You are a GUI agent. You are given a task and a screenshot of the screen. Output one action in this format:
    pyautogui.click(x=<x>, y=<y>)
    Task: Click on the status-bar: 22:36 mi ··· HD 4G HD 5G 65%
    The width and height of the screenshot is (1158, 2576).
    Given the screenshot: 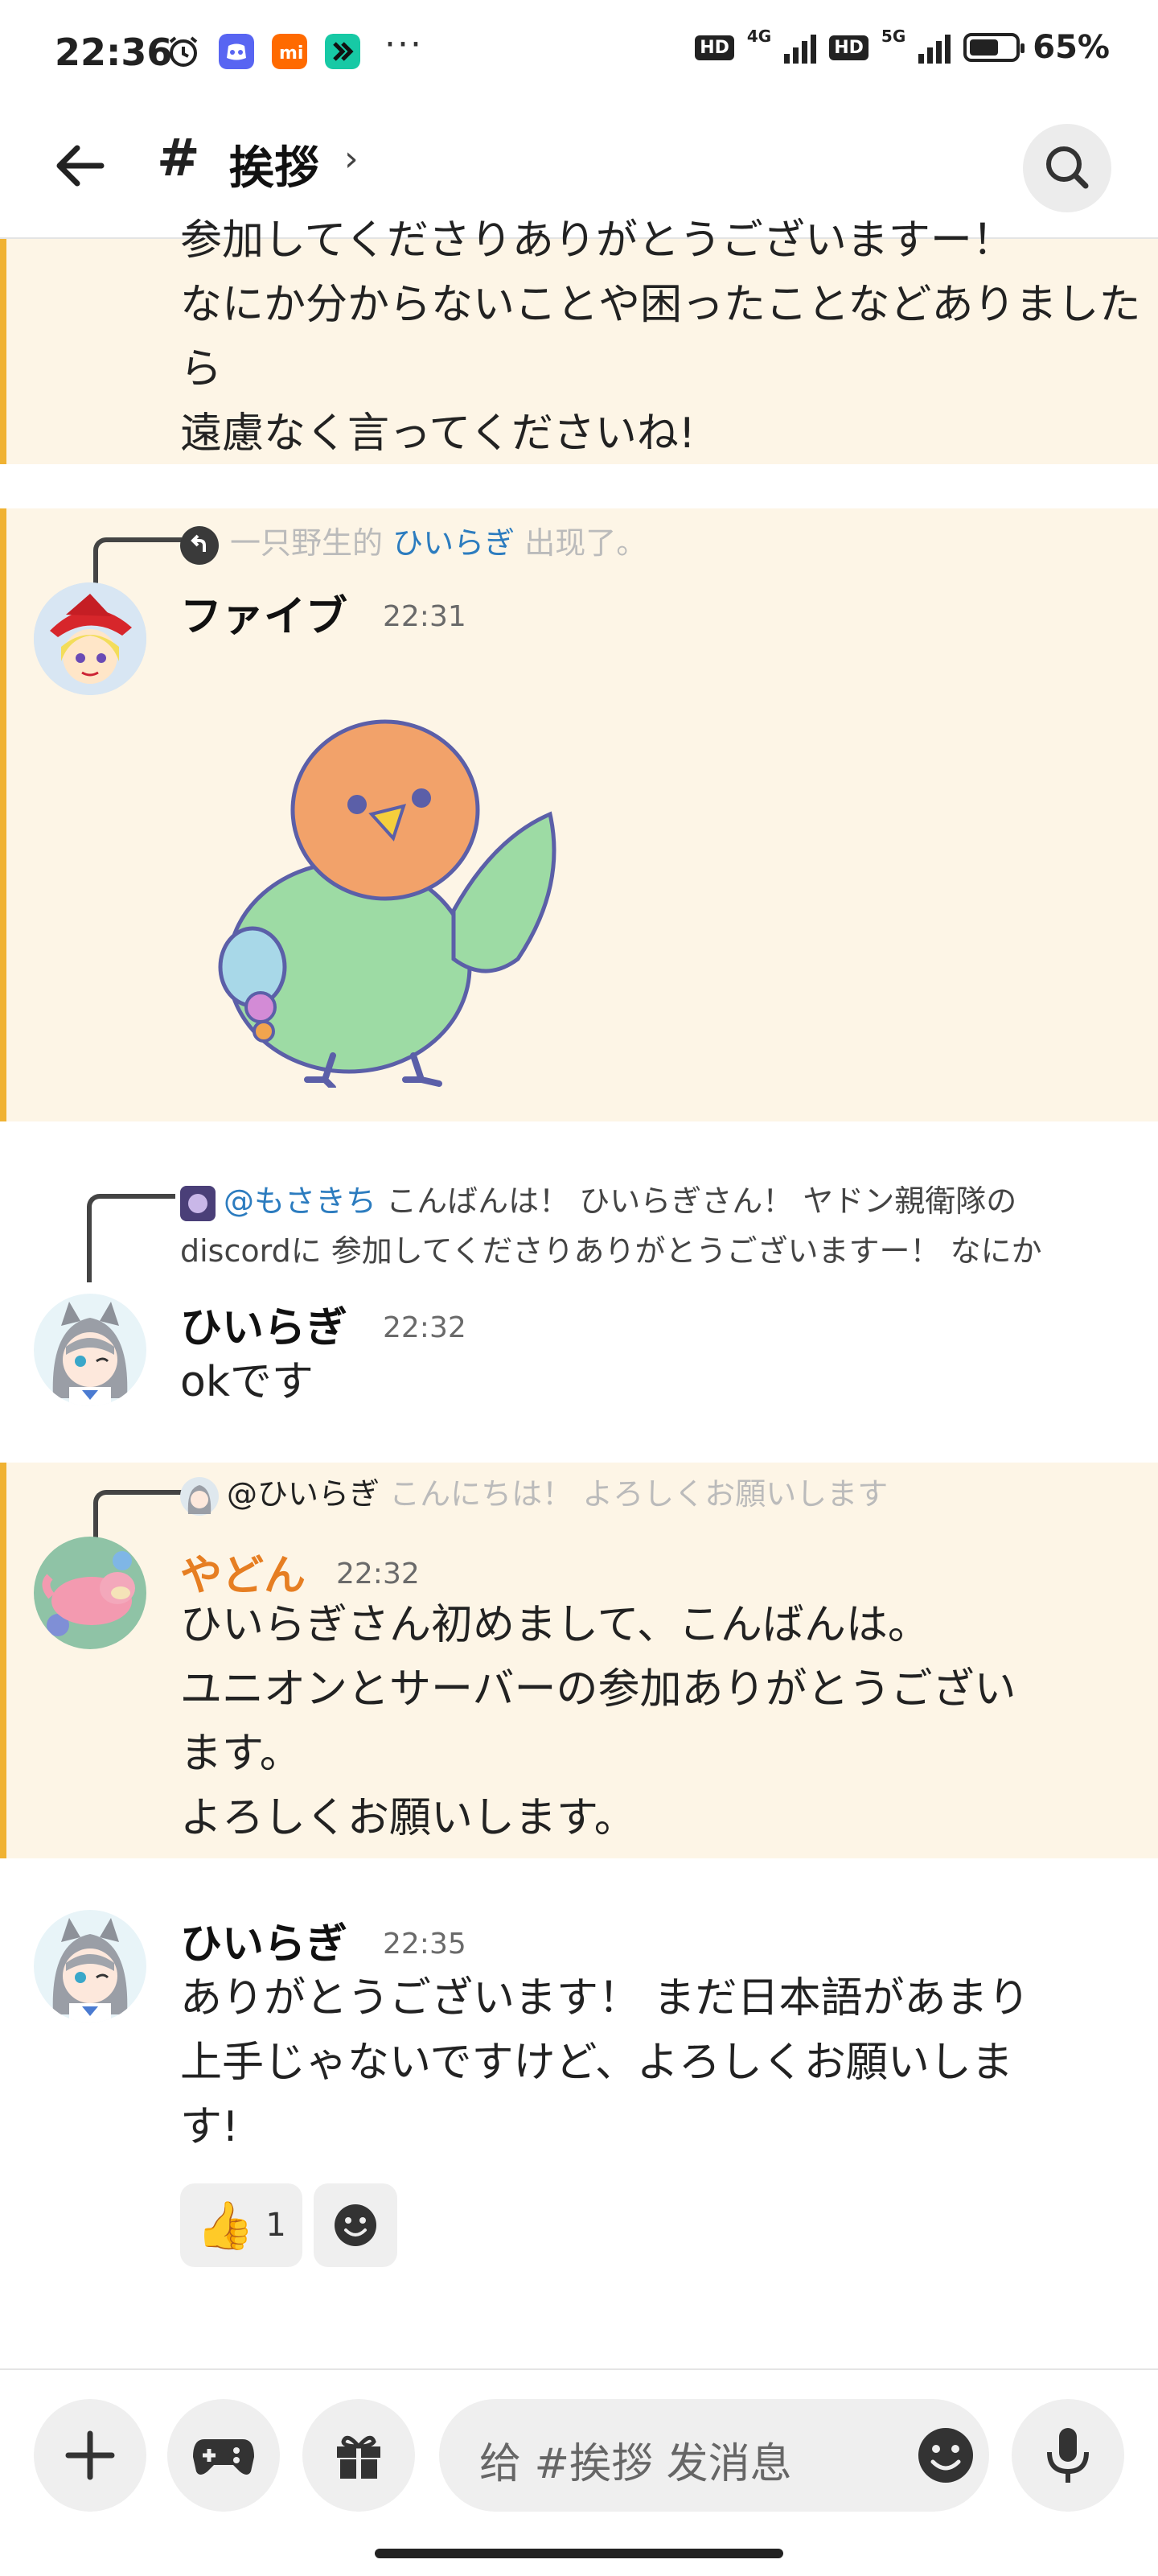 What is the action you would take?
    pyautogui.click(x=579, y=52)
    